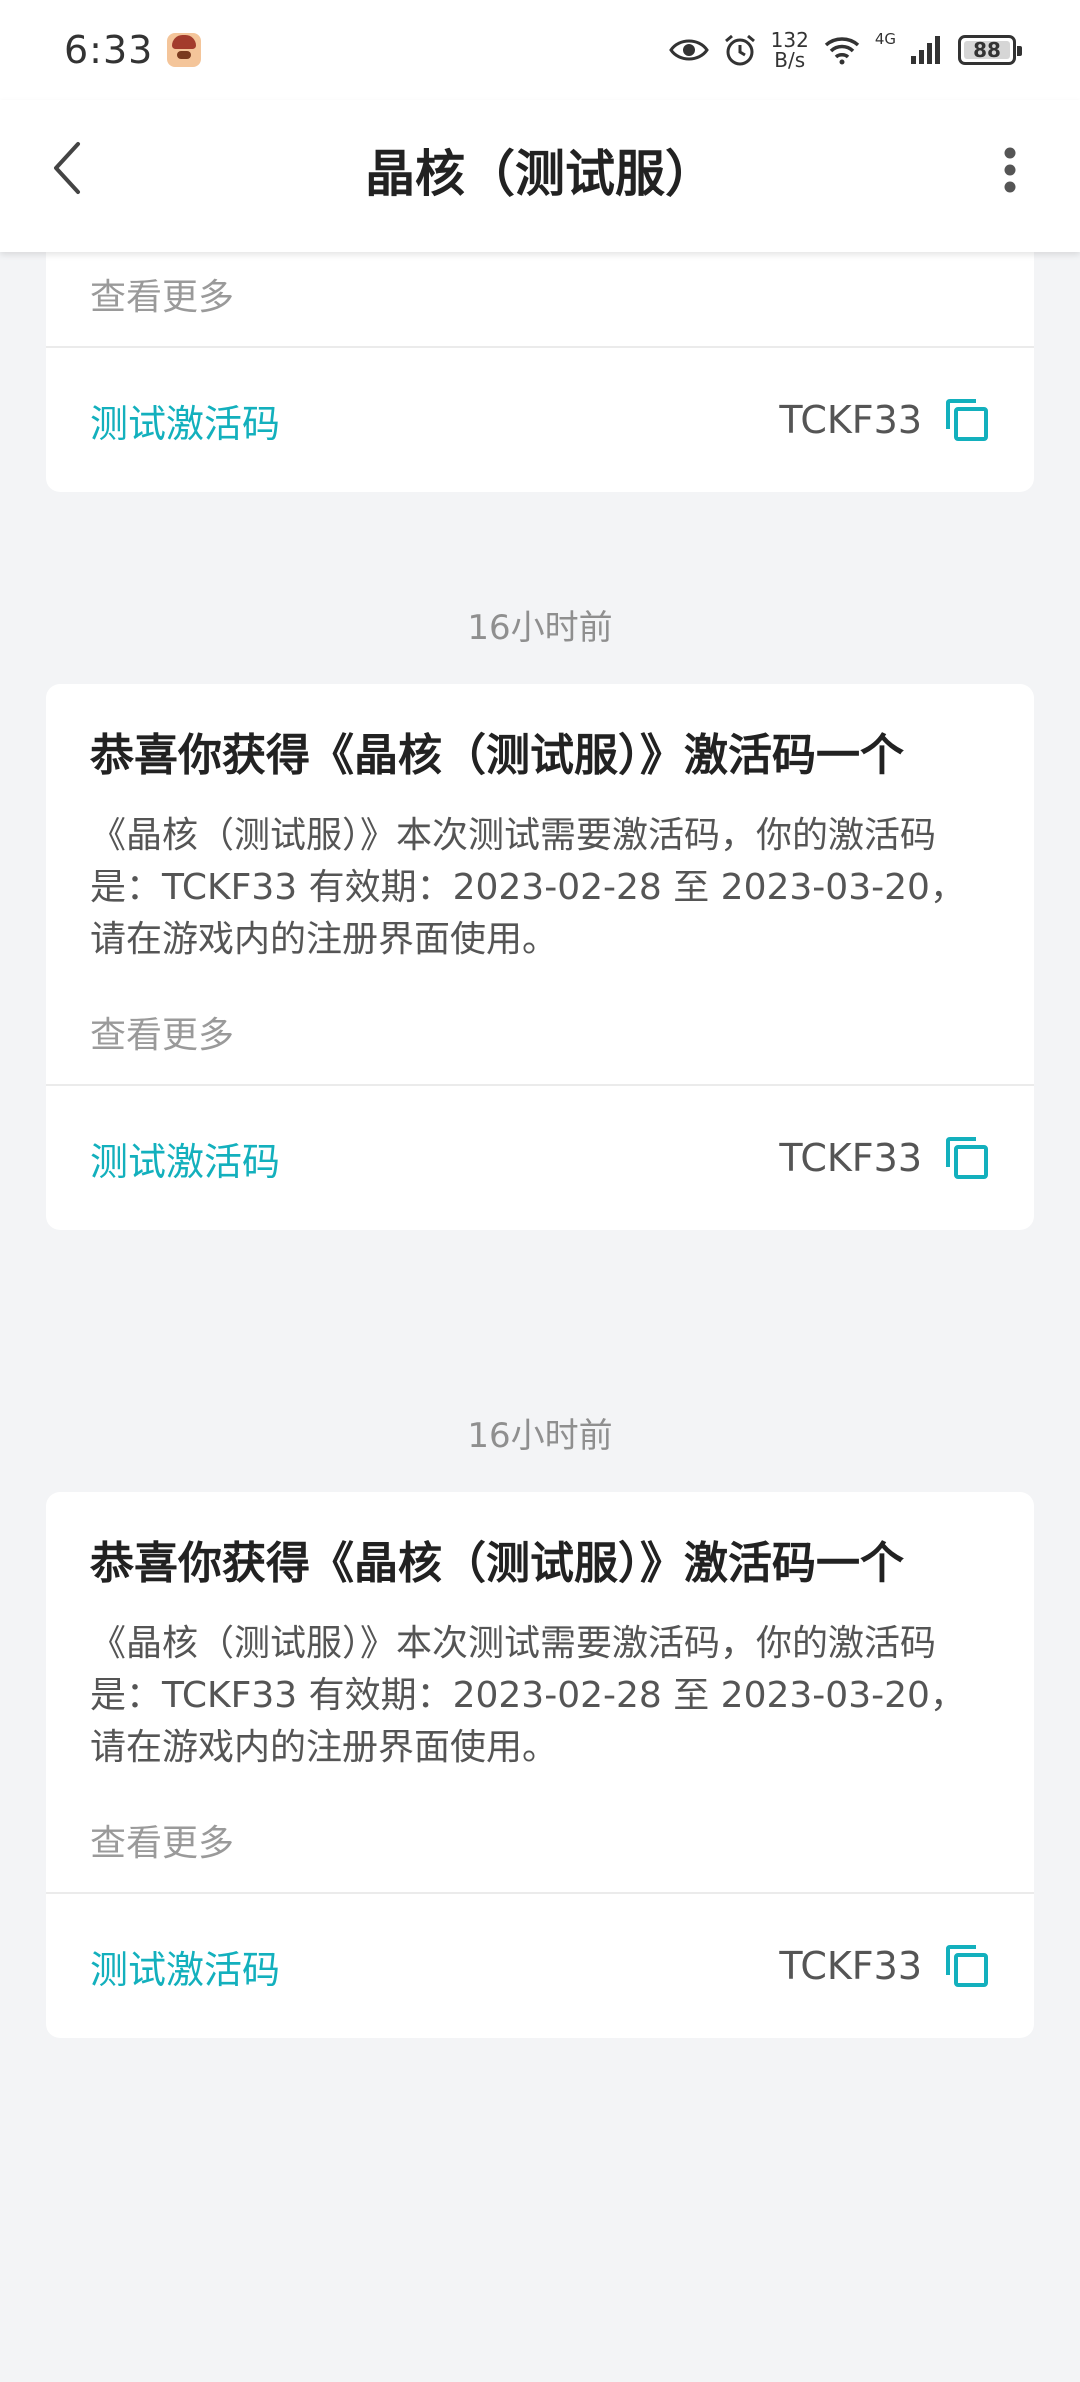 Image resolution: width=1080 pixels, height=2382 pixels. I want to click on status-time: 6:33, so click(109, 50).